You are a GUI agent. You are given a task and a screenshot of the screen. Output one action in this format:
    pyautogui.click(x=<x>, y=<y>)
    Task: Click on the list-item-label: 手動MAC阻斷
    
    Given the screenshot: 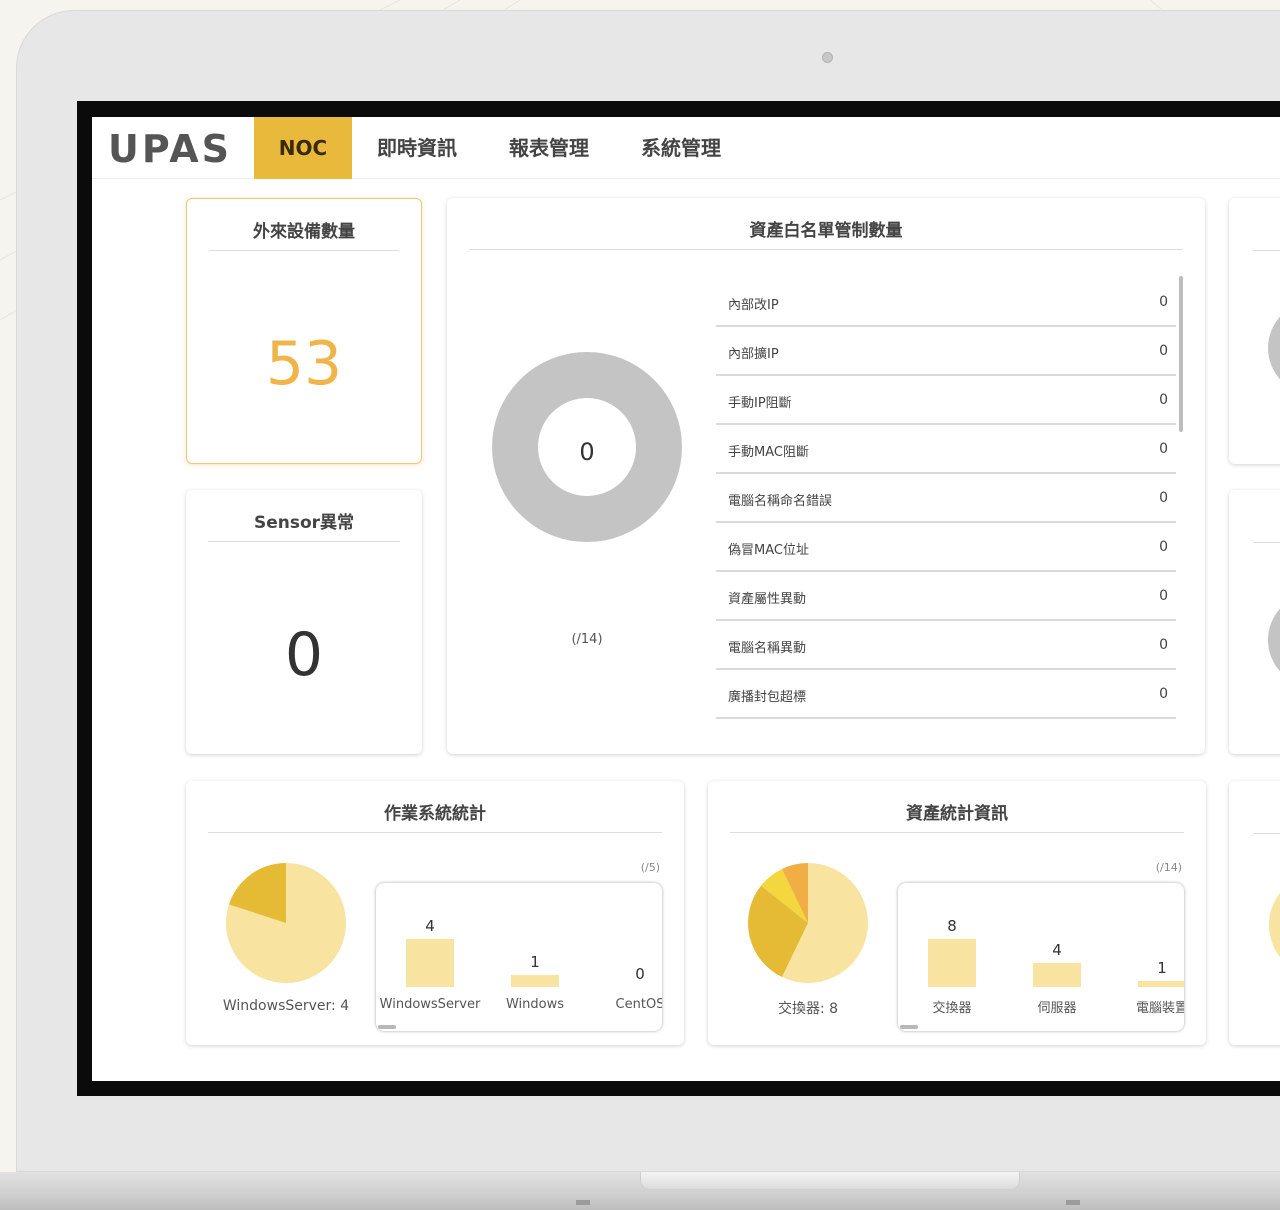 What is the action you would take?
    pyautogui.click(x=768, y=452)
    